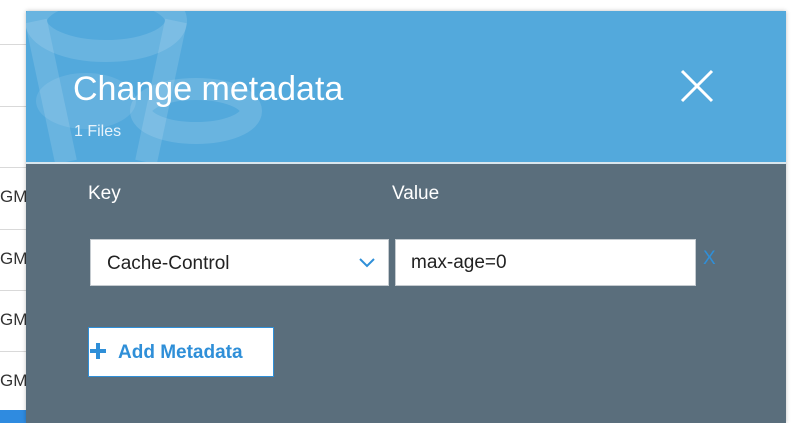 This screenshot has width=800, height=423. Describe the element at coordinates (545, 262) in the screenshot. I see `value-input` at that location.